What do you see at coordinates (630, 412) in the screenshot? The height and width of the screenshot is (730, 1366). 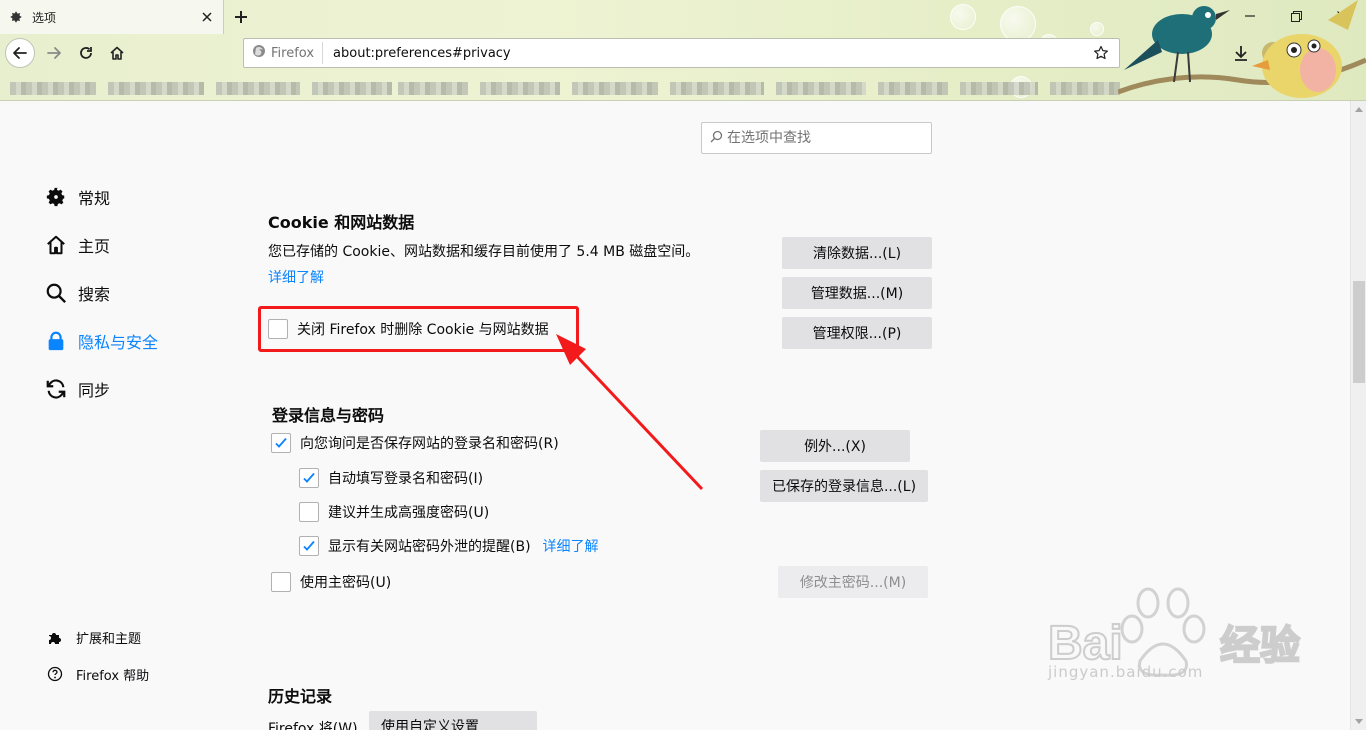 I see `annotation-arrow` at bounding box center [630, 412].